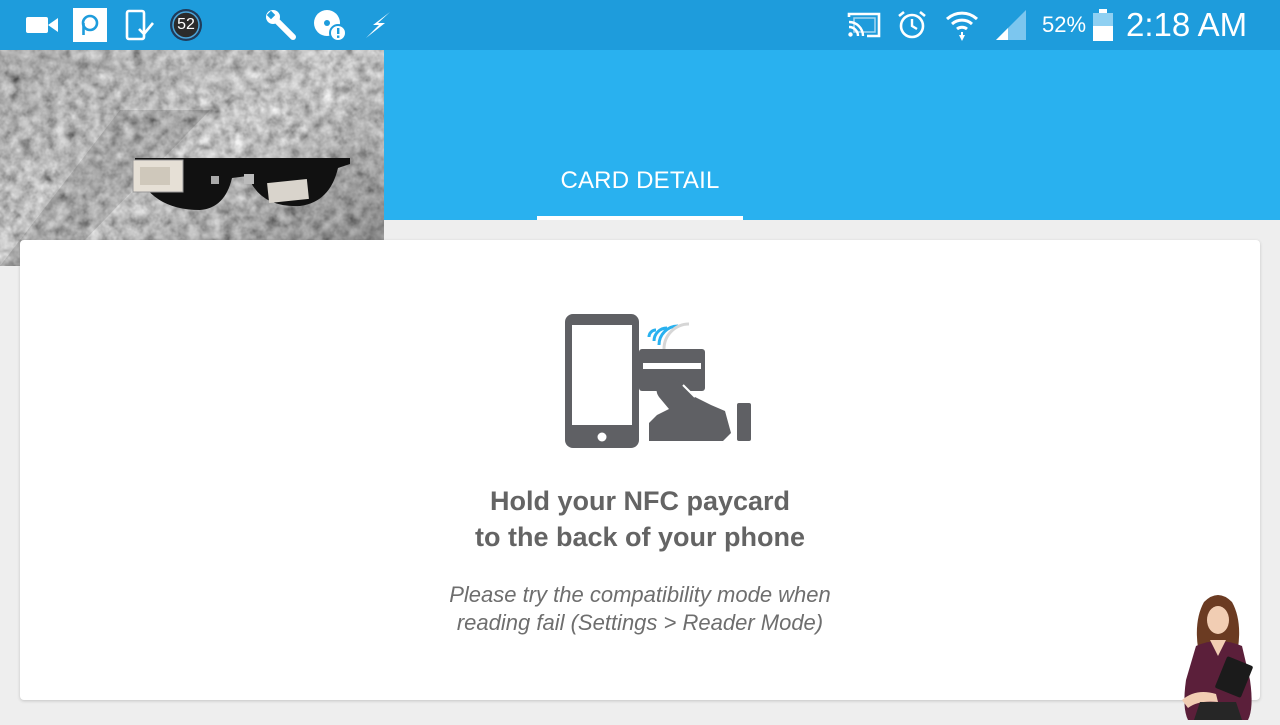  What do you see at coordinates (1216, 655) in the screenshot?
I see `assistant-avatar` at bounding box center [1216, 655].